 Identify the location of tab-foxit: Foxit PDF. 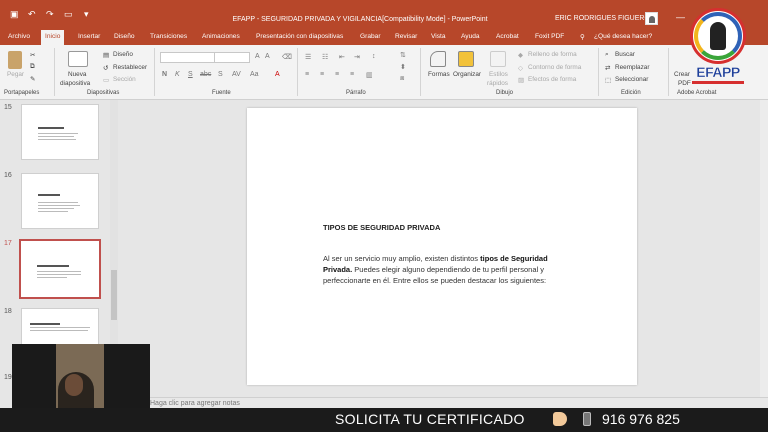
(549, 36).